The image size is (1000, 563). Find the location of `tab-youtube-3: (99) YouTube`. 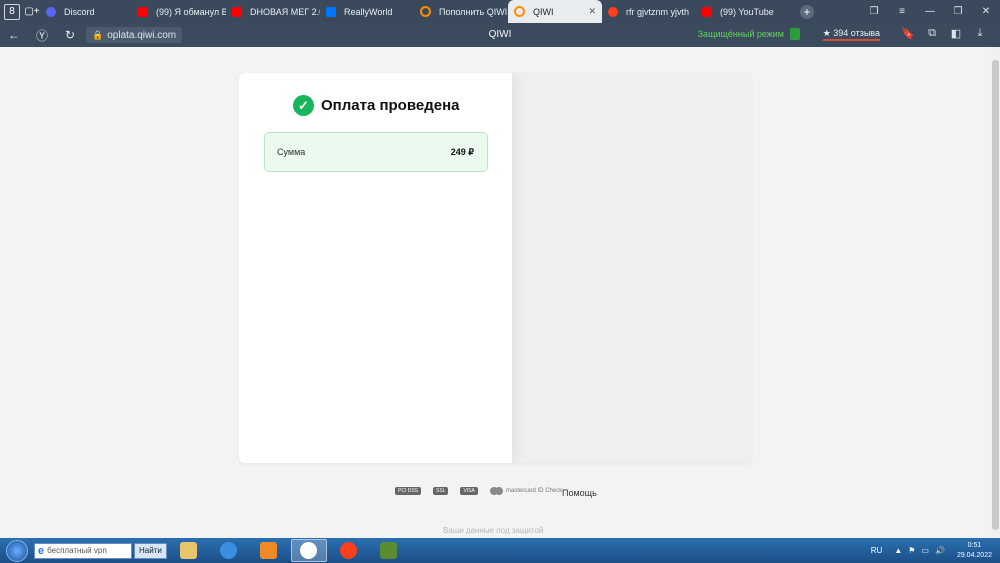

tab-youtube-3: (99) YouTube is located at coordinates (743, 11).